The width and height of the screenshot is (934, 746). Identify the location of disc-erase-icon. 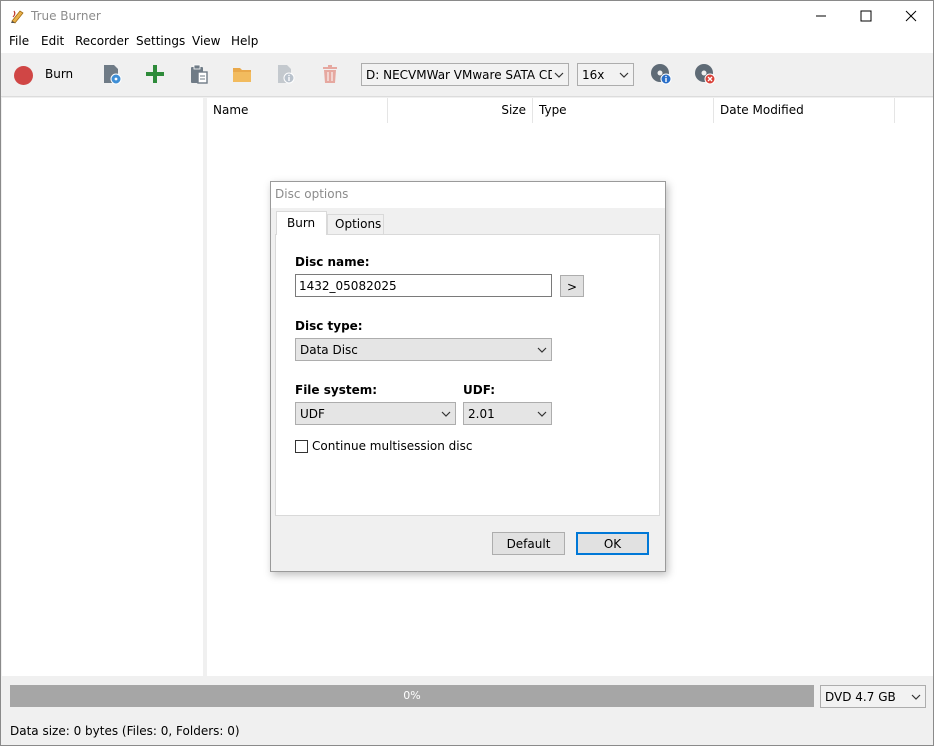
(705, 74).